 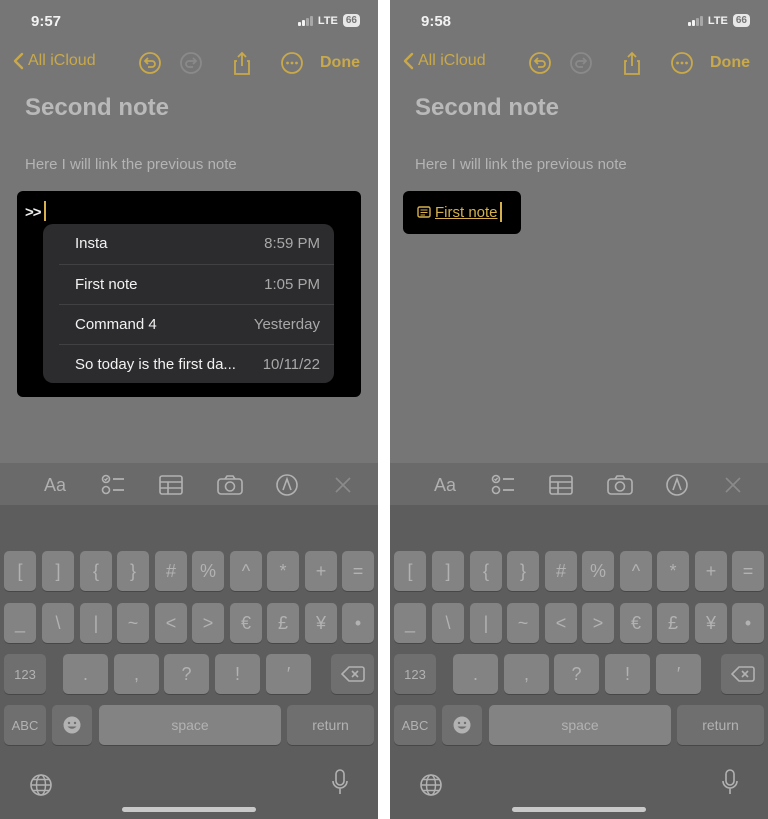 I want to click on note-link-chip: First note, so click(x=462, y=212).